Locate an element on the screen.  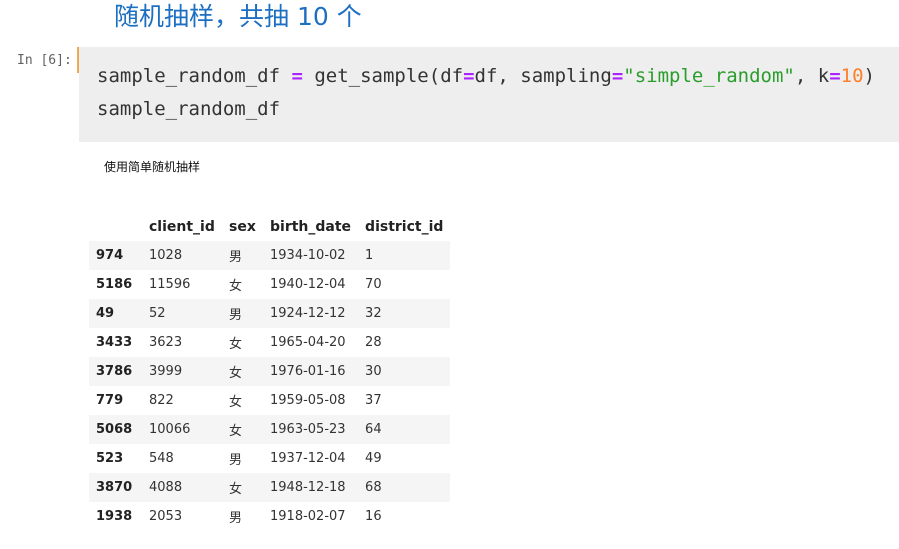
cell-district-id: 64 is located at coordinates (373, 429).